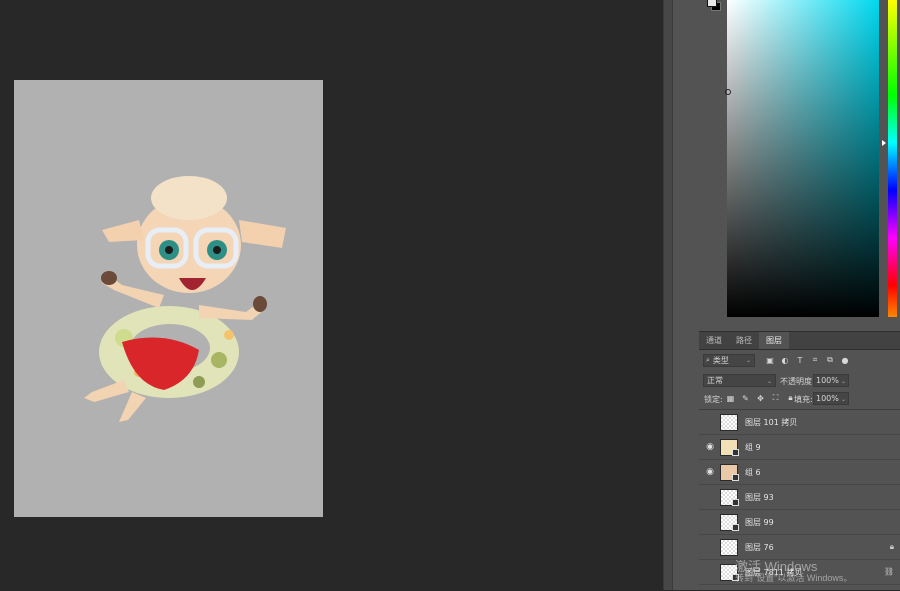  Describe the element at coordinates (759, 522) in the screenshot. I see `layer-name: 图层 99` at that location.